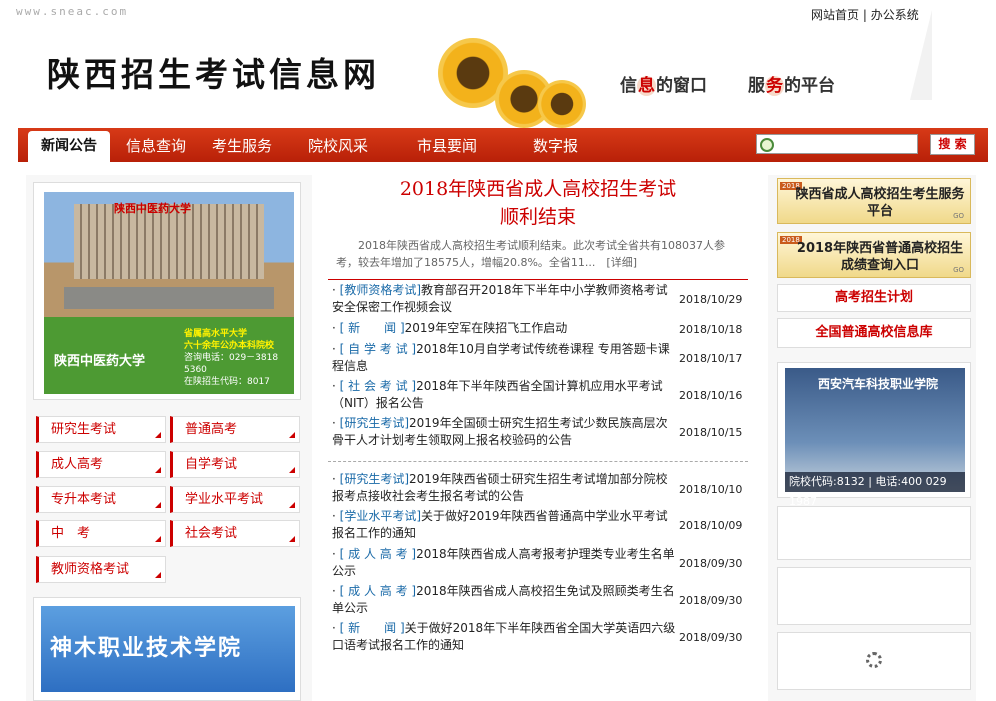  What do you see at coordinates (538, 279) in the screenshot?
I see `divider` at bounding box center [538, 279].